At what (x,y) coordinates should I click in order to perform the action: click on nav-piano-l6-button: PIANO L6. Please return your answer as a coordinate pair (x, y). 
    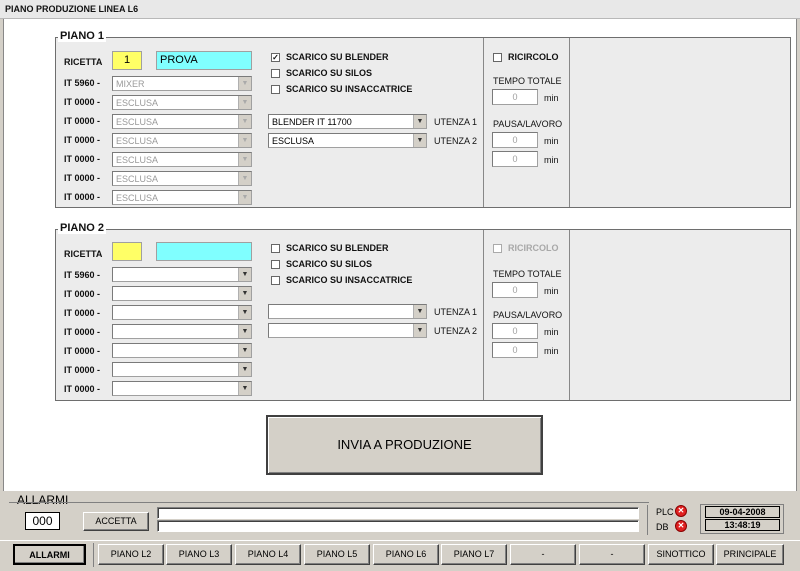
    Looking at the image, I should click on (406, 554).